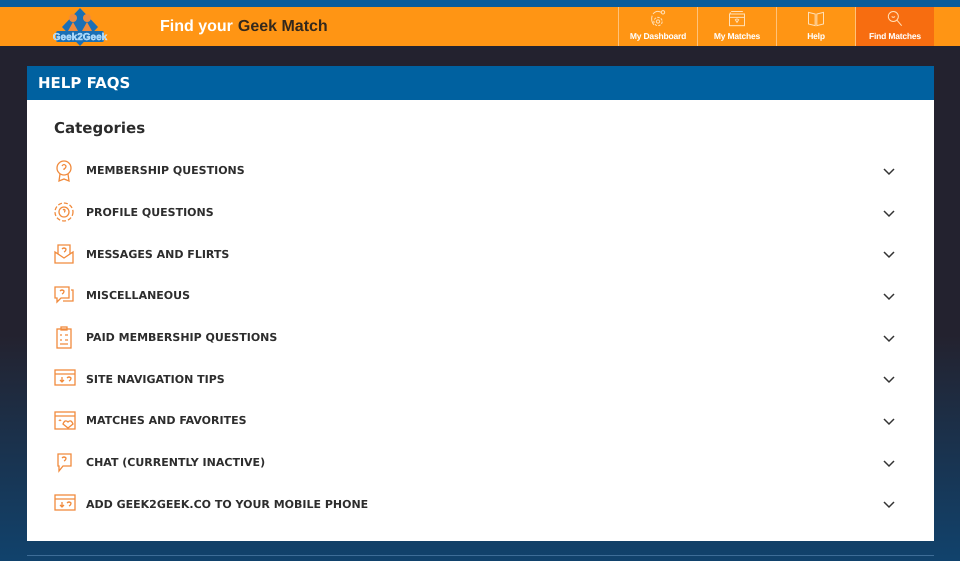  I want to click on dashboard-icon, so click(658, 19).